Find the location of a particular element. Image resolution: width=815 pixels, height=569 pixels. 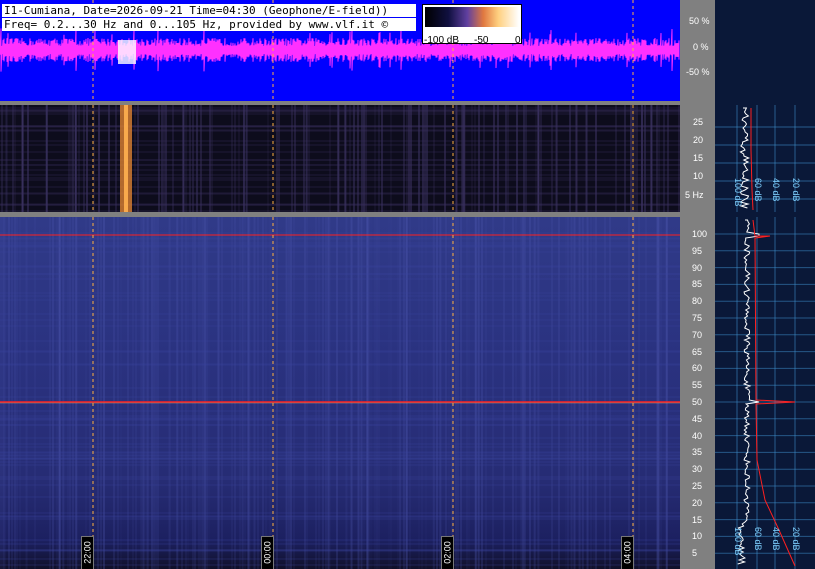

high-freq-tick: 50 is located at coordinates (697, 402).